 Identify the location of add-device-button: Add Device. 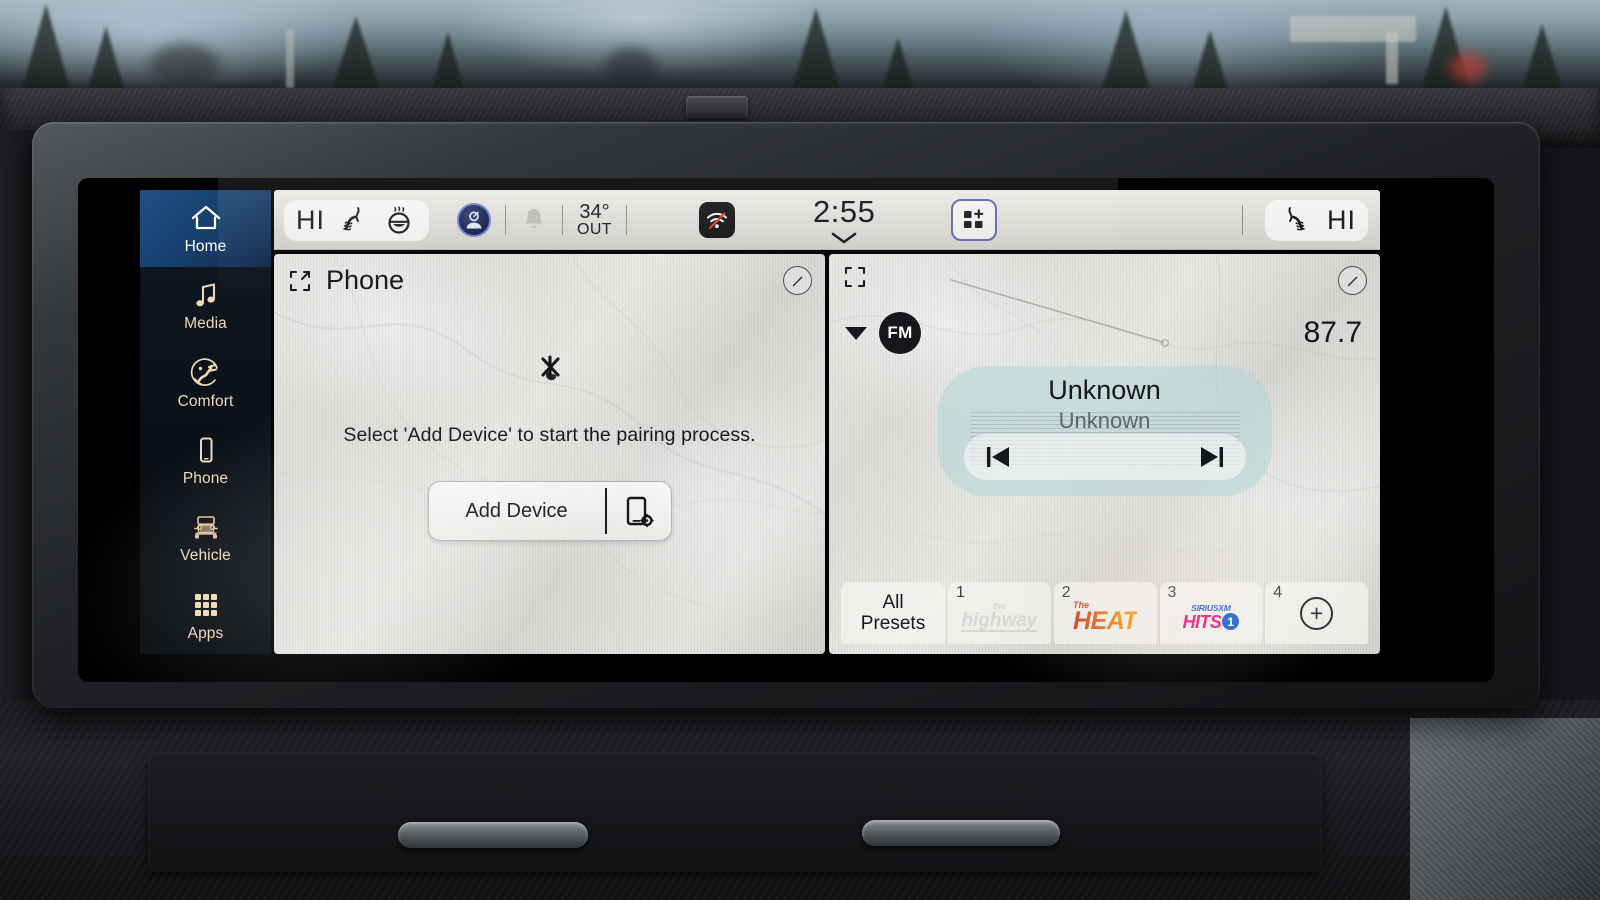
(549, 511).